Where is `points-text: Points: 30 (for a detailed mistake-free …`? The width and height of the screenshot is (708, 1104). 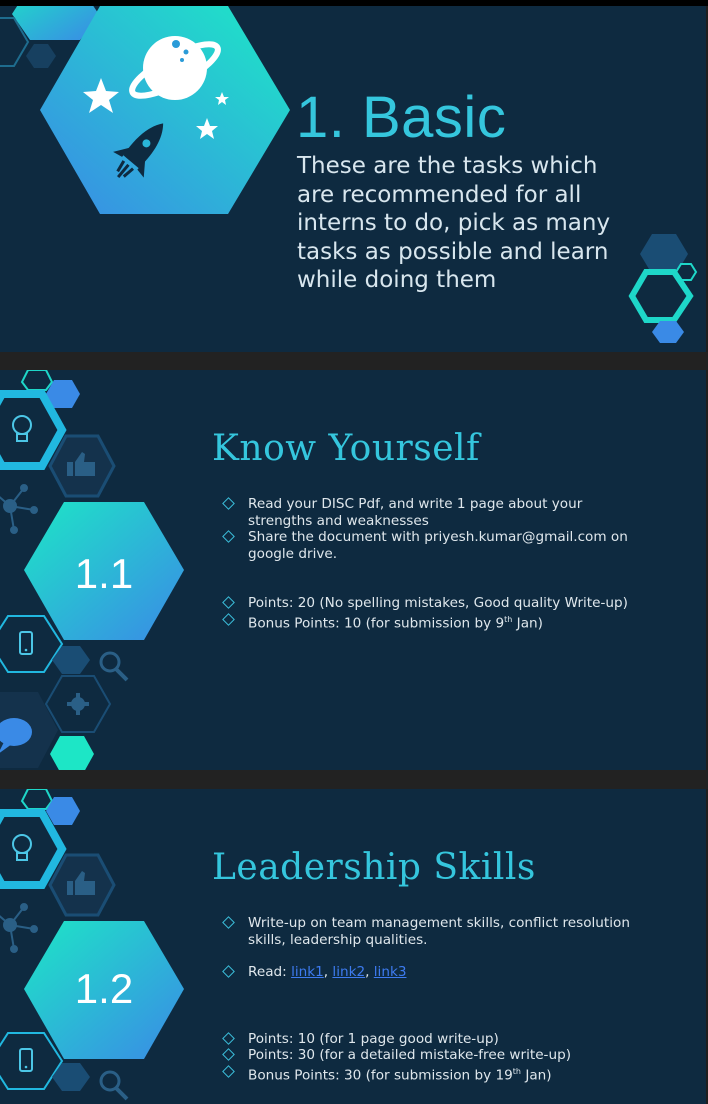 points-text: Points: 30 (for a detailed mistake-free … is located at coordinates (410, 1055).